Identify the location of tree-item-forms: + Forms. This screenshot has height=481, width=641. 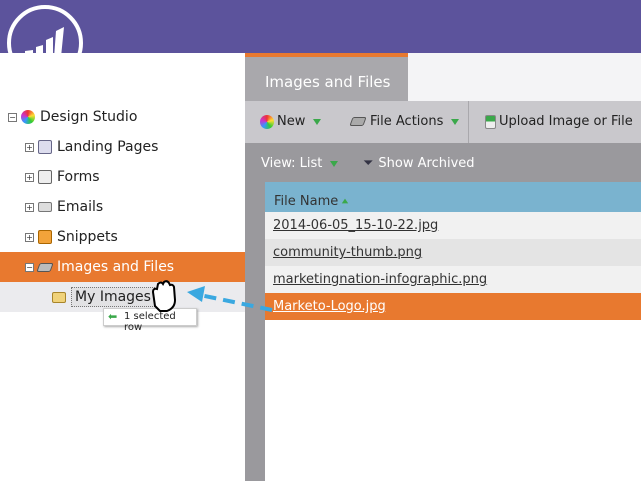
(122, 177).